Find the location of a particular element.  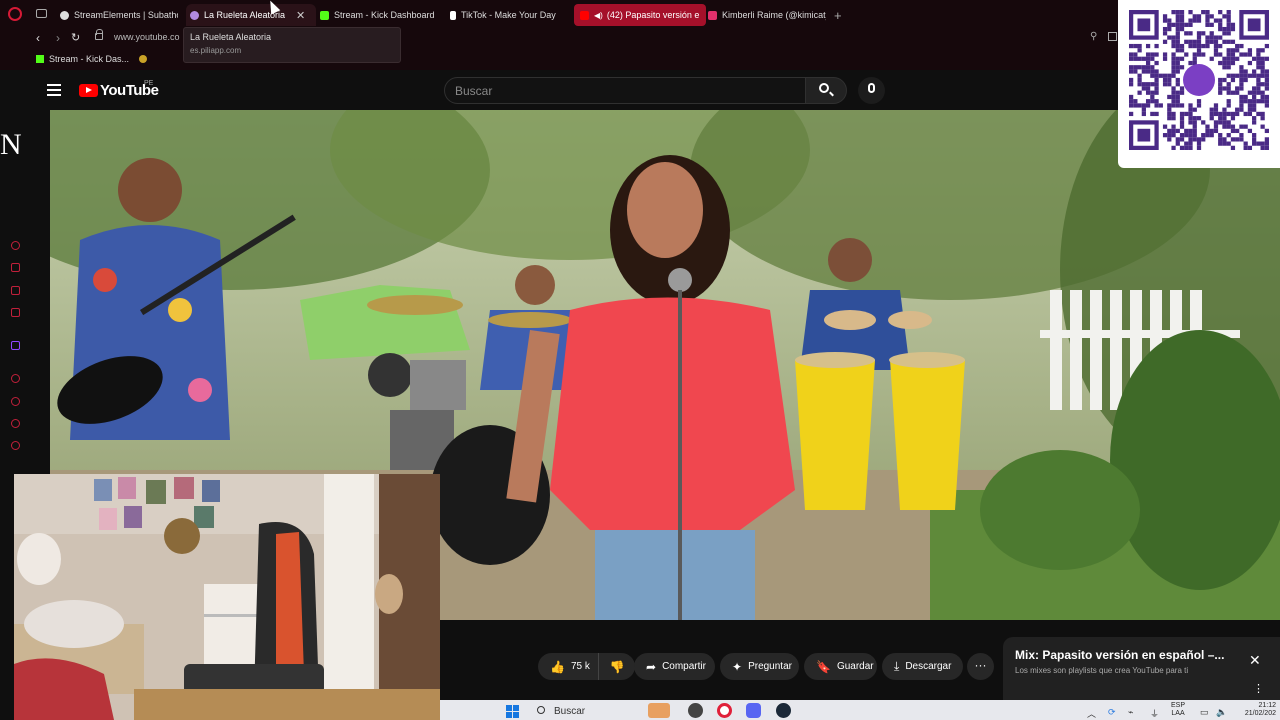

chat-icon is located at coordinates (15, 290).